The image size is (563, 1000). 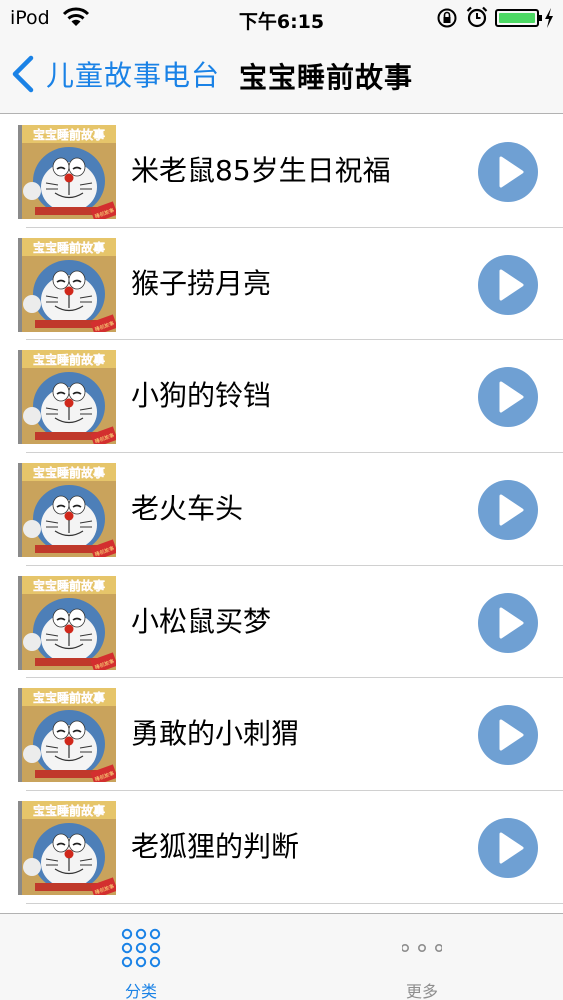 What do you see at coordinates (421, 991) in the screenshot?
I see `tab-more-label: 更多` at bounding box center [421, 991].